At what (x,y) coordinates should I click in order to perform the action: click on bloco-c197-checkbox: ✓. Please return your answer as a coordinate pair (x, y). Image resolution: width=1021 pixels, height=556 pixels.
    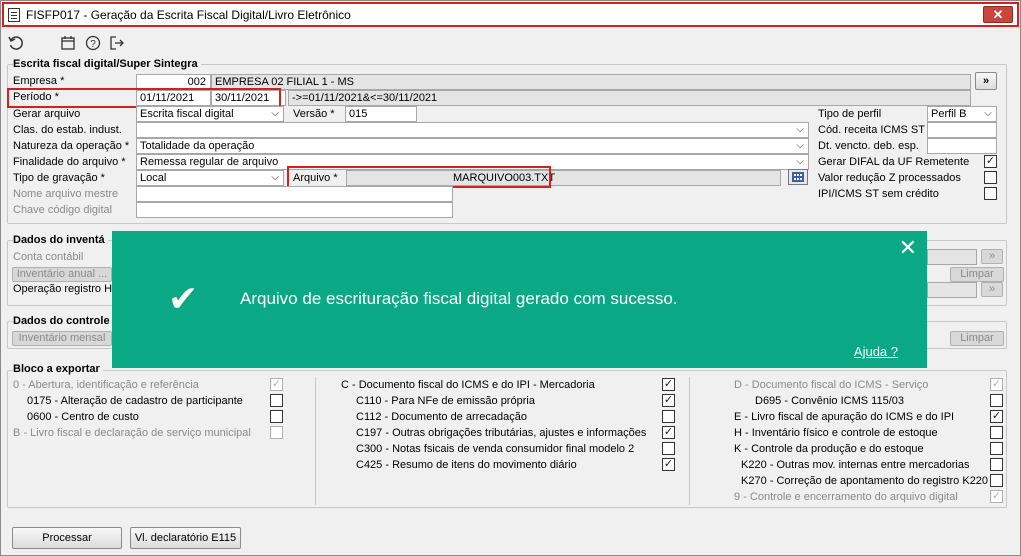
    Looking at the image, I should click on (668, 432).